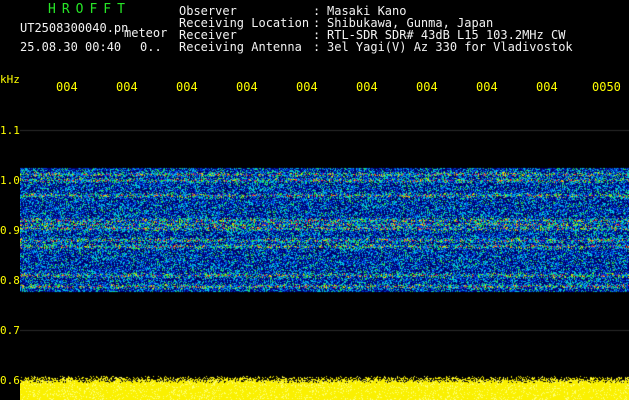 The image size is (629, 400). Describe the element at coordinates (146, 33) in the screenshot. I see `meteor-label: meteor` at that location.